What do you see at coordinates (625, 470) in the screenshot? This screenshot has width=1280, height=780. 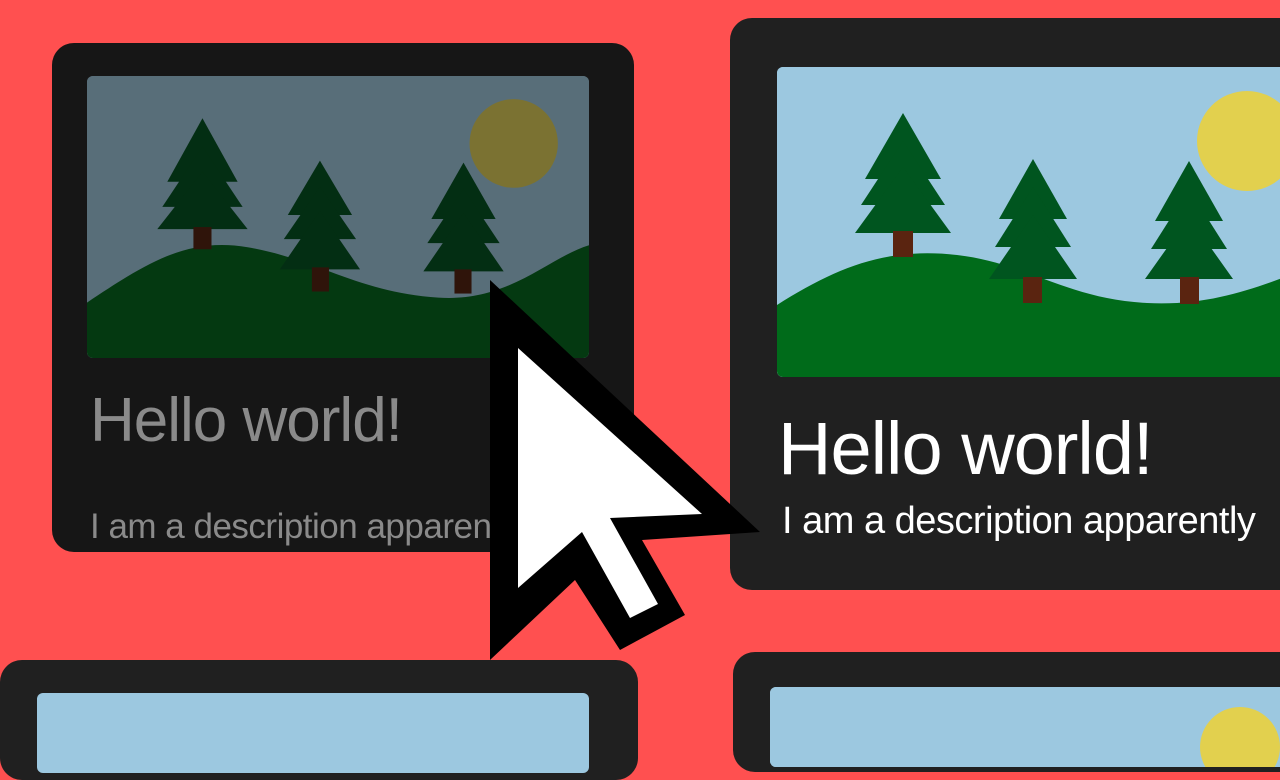 I see `mouse-pointer-icon` at bounding box center [625, 470].